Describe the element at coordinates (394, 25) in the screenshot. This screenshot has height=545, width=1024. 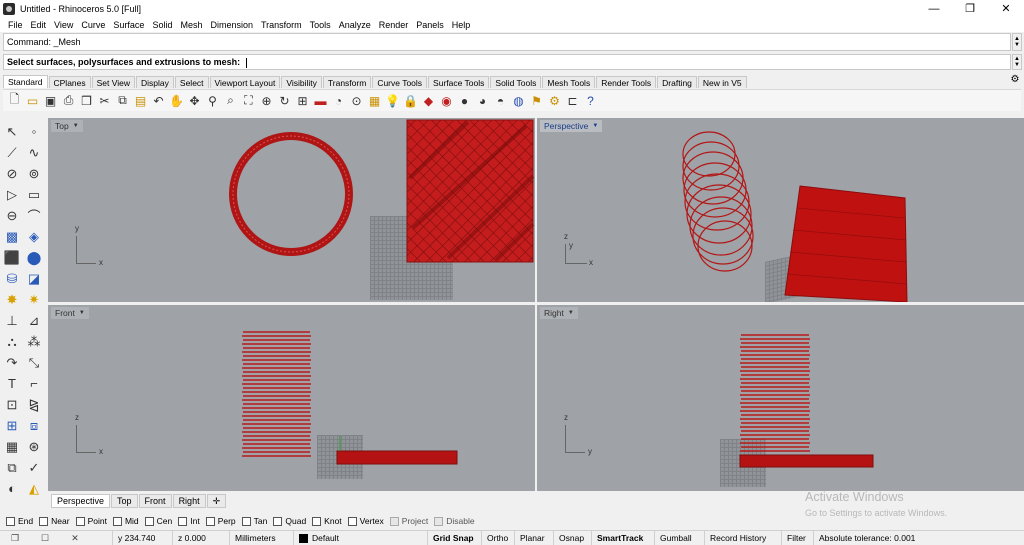
I see `menu-render: Render` at that location.